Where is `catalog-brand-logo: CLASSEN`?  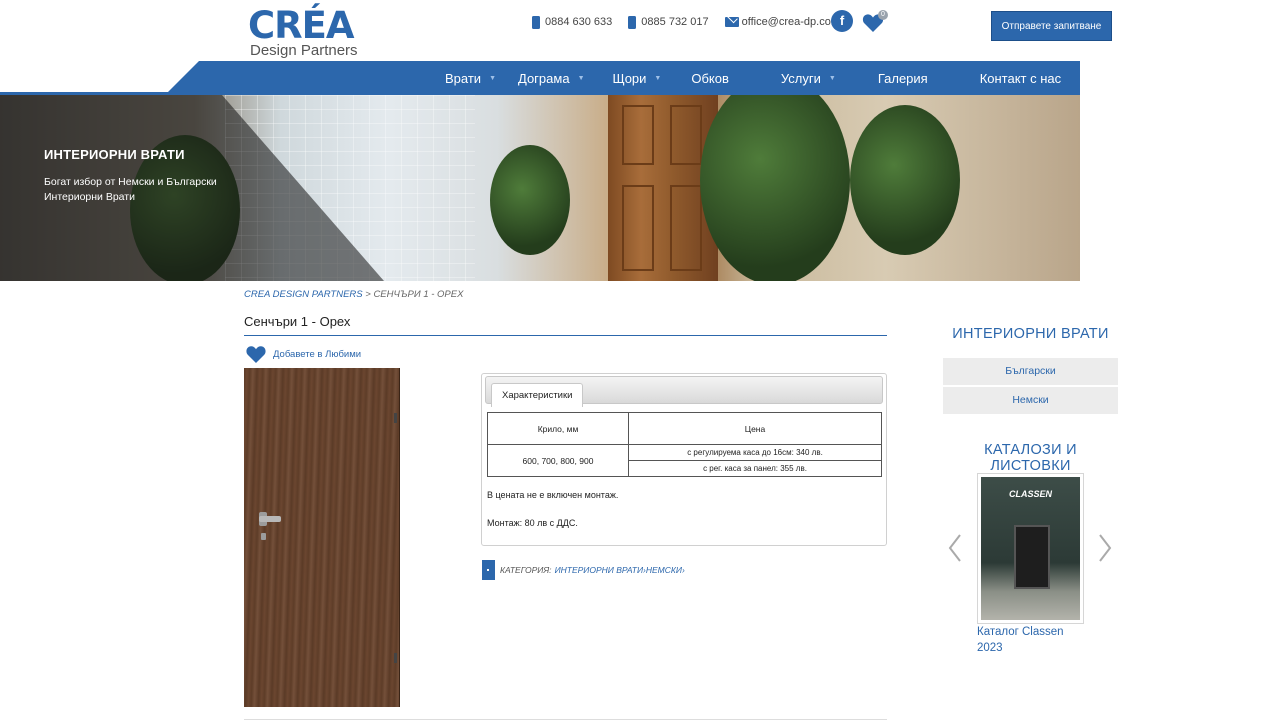 catalog-brand-logo: CLASSEN is located at coordinates (1030, 494).